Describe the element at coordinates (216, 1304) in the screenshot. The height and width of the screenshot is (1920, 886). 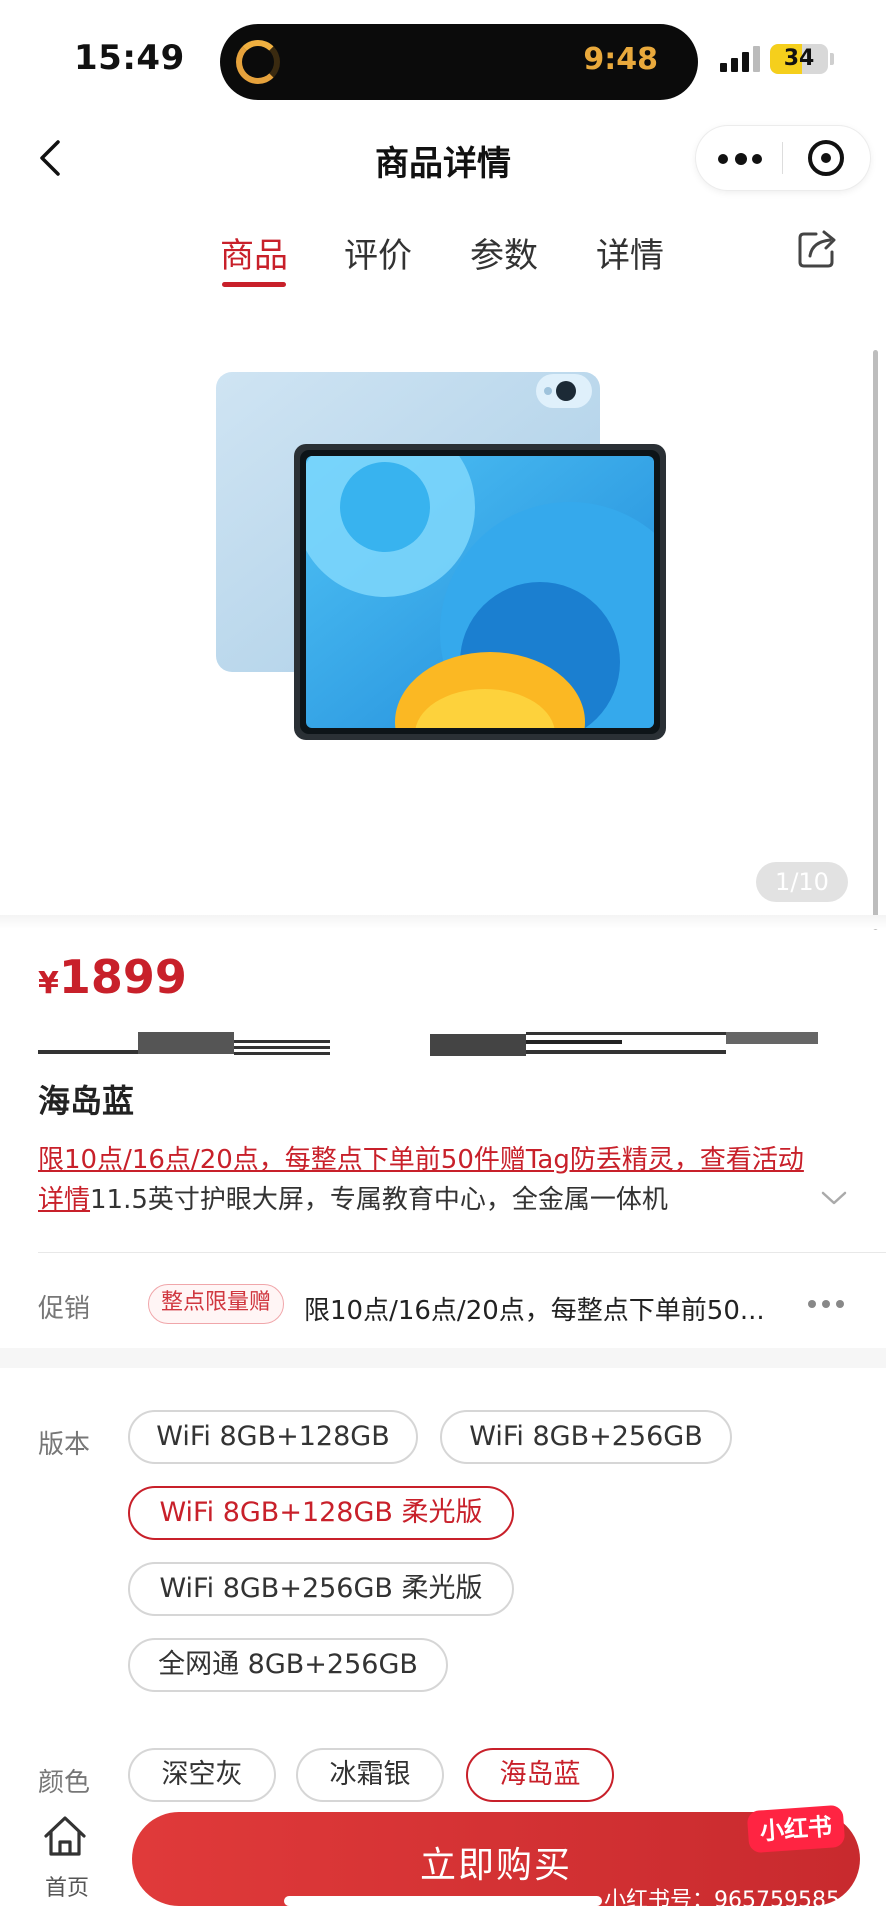
I see `promo-tag: 整点限量赠` at that location.